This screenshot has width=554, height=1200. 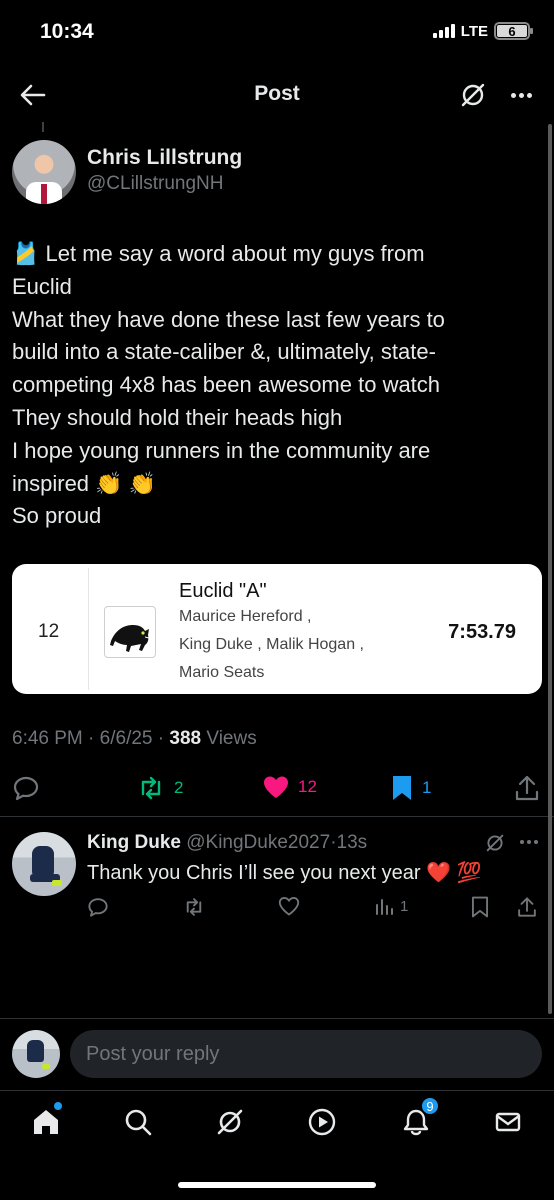 I want to click on post-actions: 2 12 1, so click(x=277, y=789).